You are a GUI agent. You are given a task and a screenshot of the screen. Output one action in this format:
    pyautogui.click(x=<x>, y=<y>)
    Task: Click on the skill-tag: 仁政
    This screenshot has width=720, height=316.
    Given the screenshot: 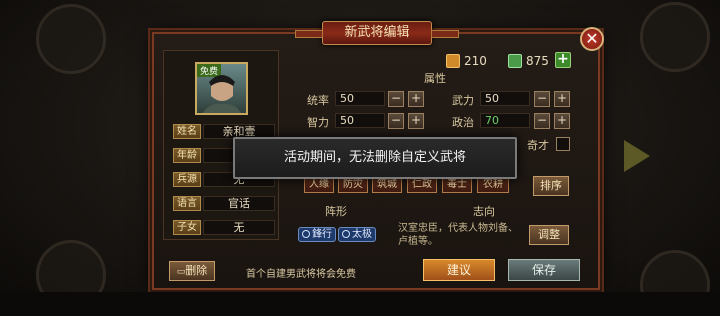 What is the action you would take?
    pyautogui.click(x=422, y=185)
    